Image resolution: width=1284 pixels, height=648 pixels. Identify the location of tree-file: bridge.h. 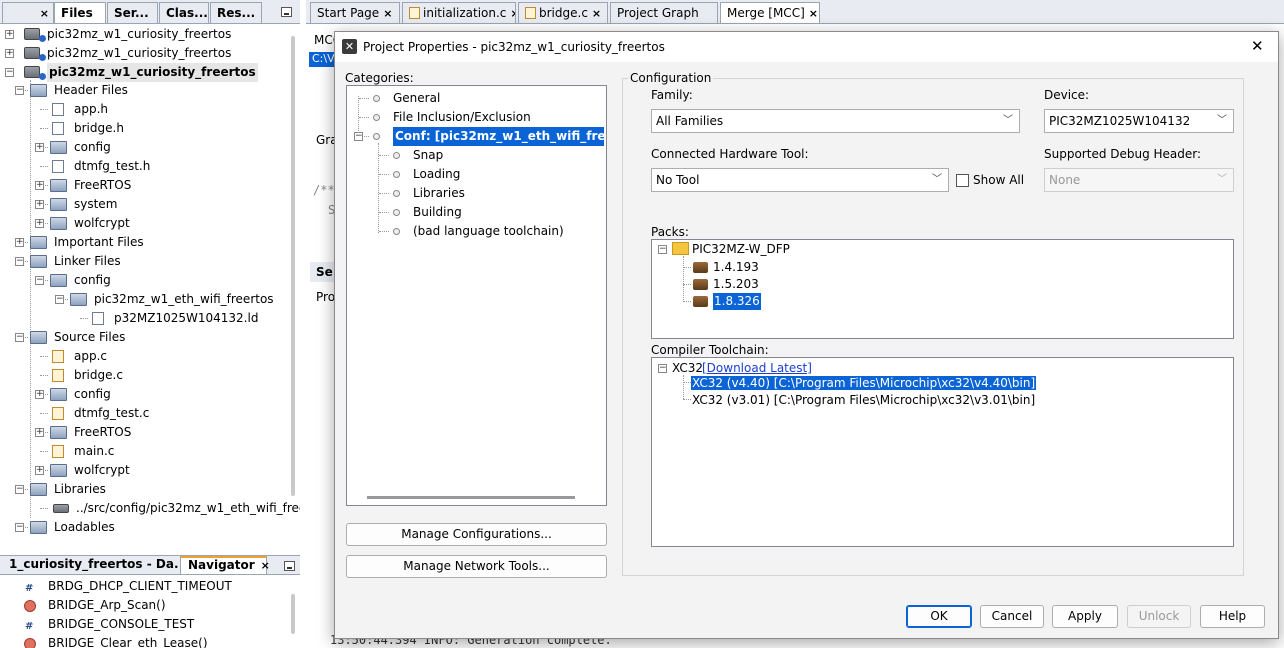
(145, 128).